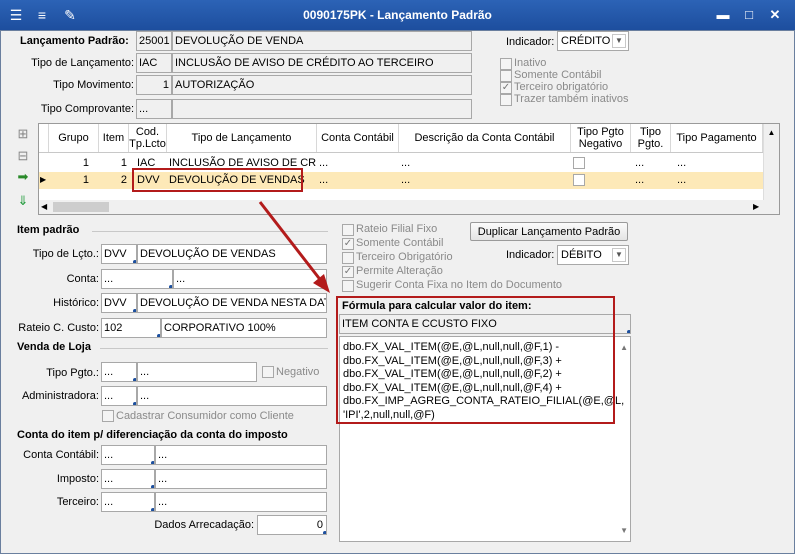  Describe the element at coordinates (268, 372) in the screenshot. I see `negativo-checkbox` at that location.